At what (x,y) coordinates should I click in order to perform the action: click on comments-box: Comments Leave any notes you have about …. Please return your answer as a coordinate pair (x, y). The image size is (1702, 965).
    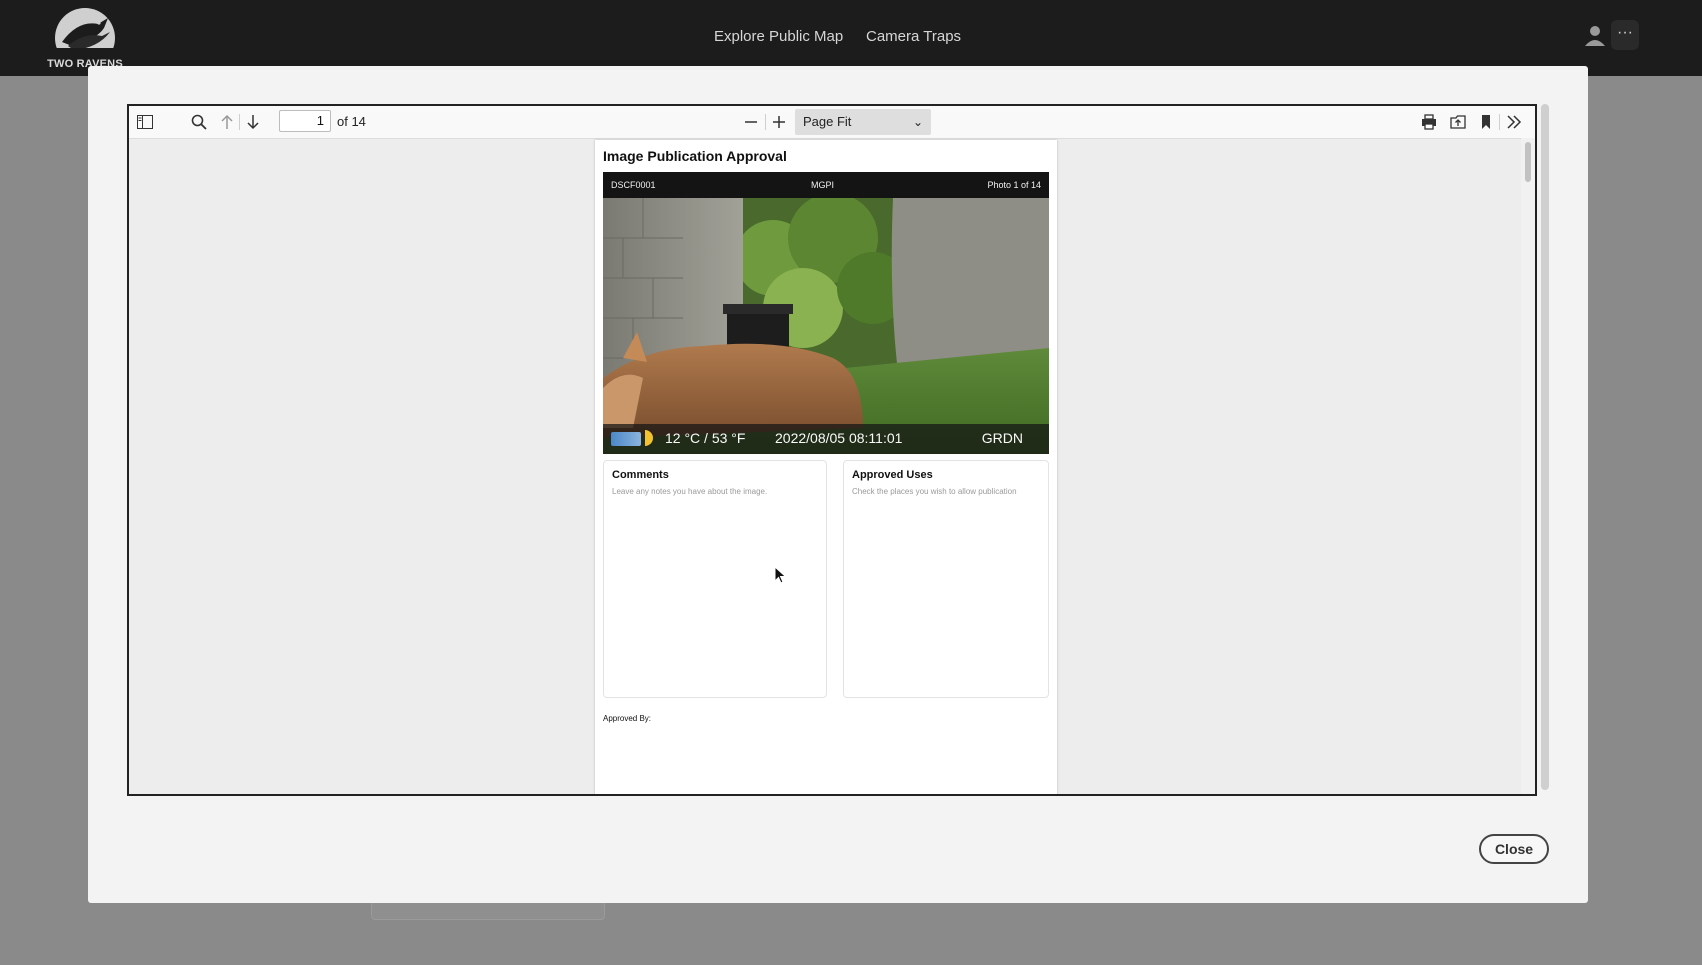
    Looking at the image, I should click on (715, 579).